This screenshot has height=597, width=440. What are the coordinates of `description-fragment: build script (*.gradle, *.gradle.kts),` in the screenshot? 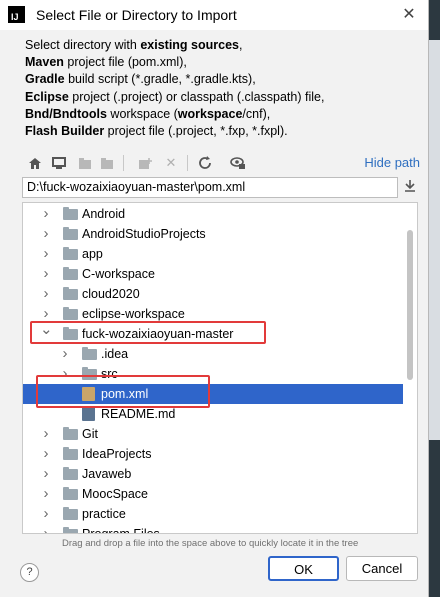 It's located at (160, 79).